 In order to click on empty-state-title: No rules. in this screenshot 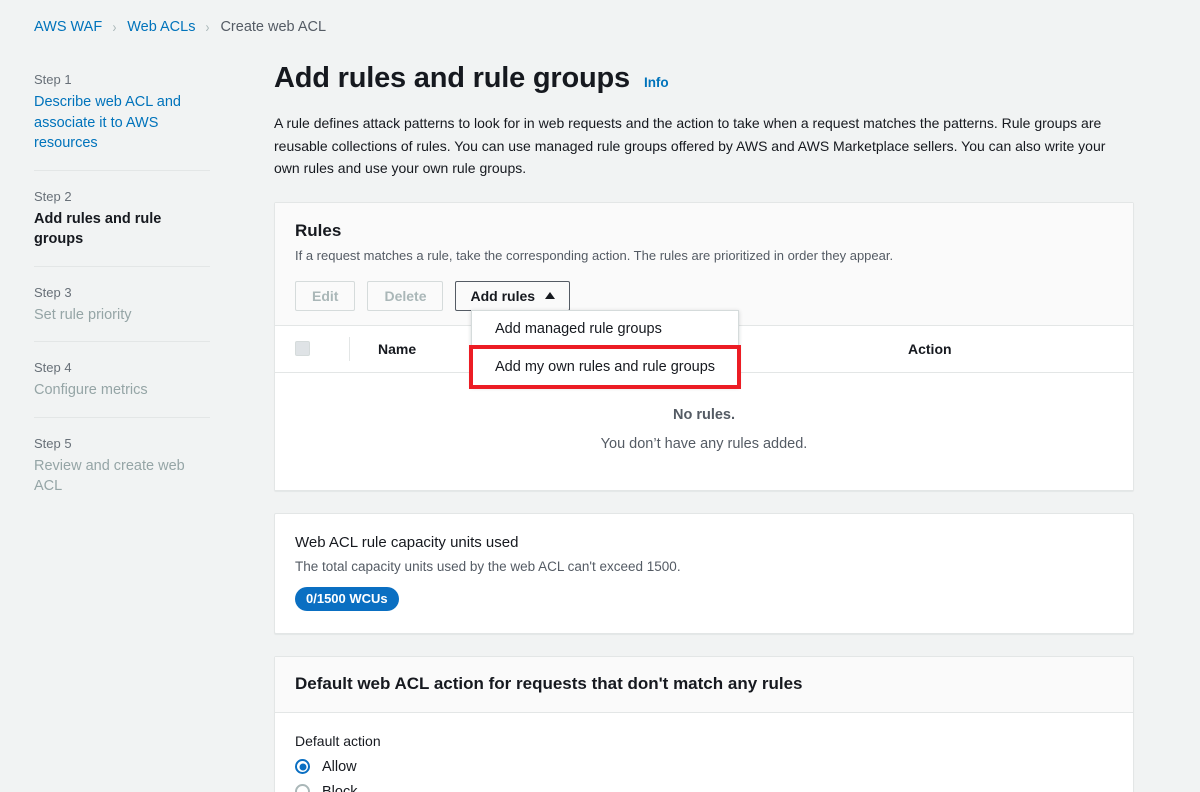, I will do `click(704, 414)`.